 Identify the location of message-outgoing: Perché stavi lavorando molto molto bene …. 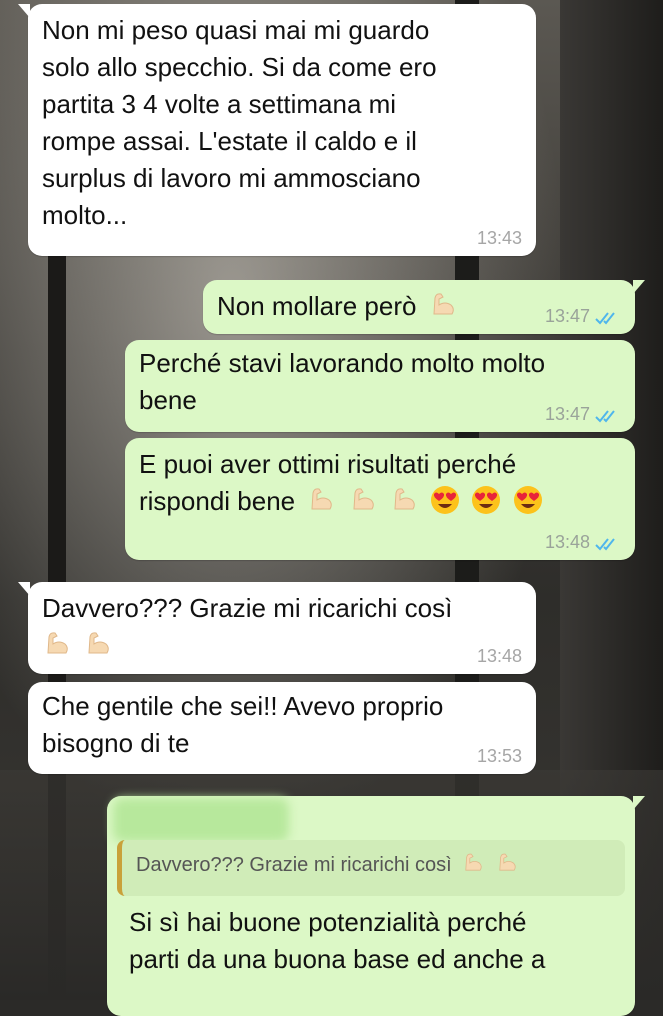
(380, 386).